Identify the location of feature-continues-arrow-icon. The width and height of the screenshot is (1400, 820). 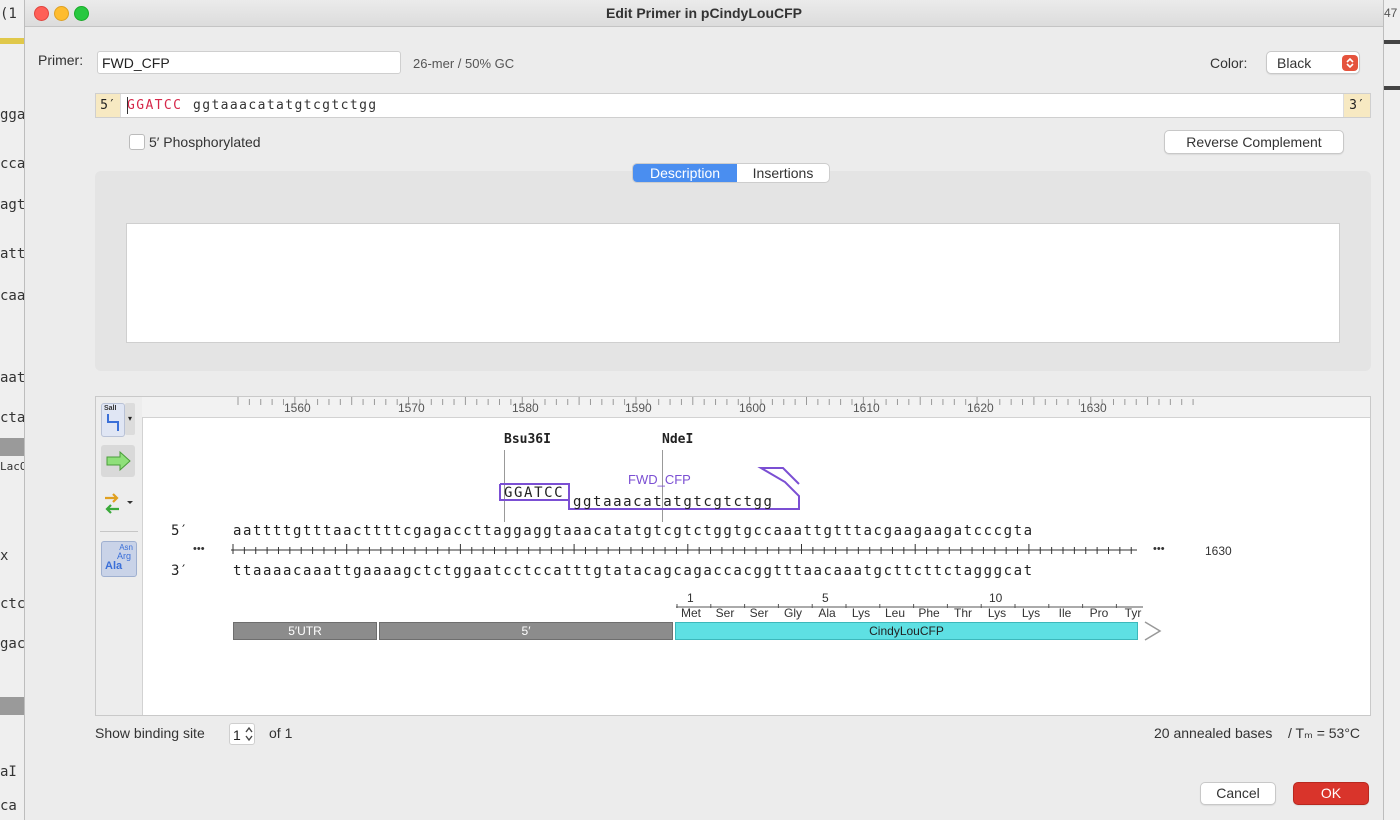
(1153, 631).